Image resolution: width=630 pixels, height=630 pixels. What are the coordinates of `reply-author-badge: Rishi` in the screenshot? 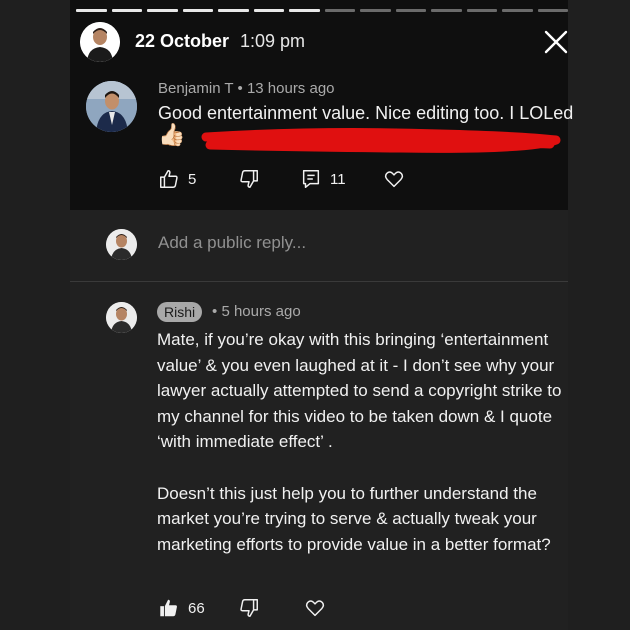 It's located at (180, 312).